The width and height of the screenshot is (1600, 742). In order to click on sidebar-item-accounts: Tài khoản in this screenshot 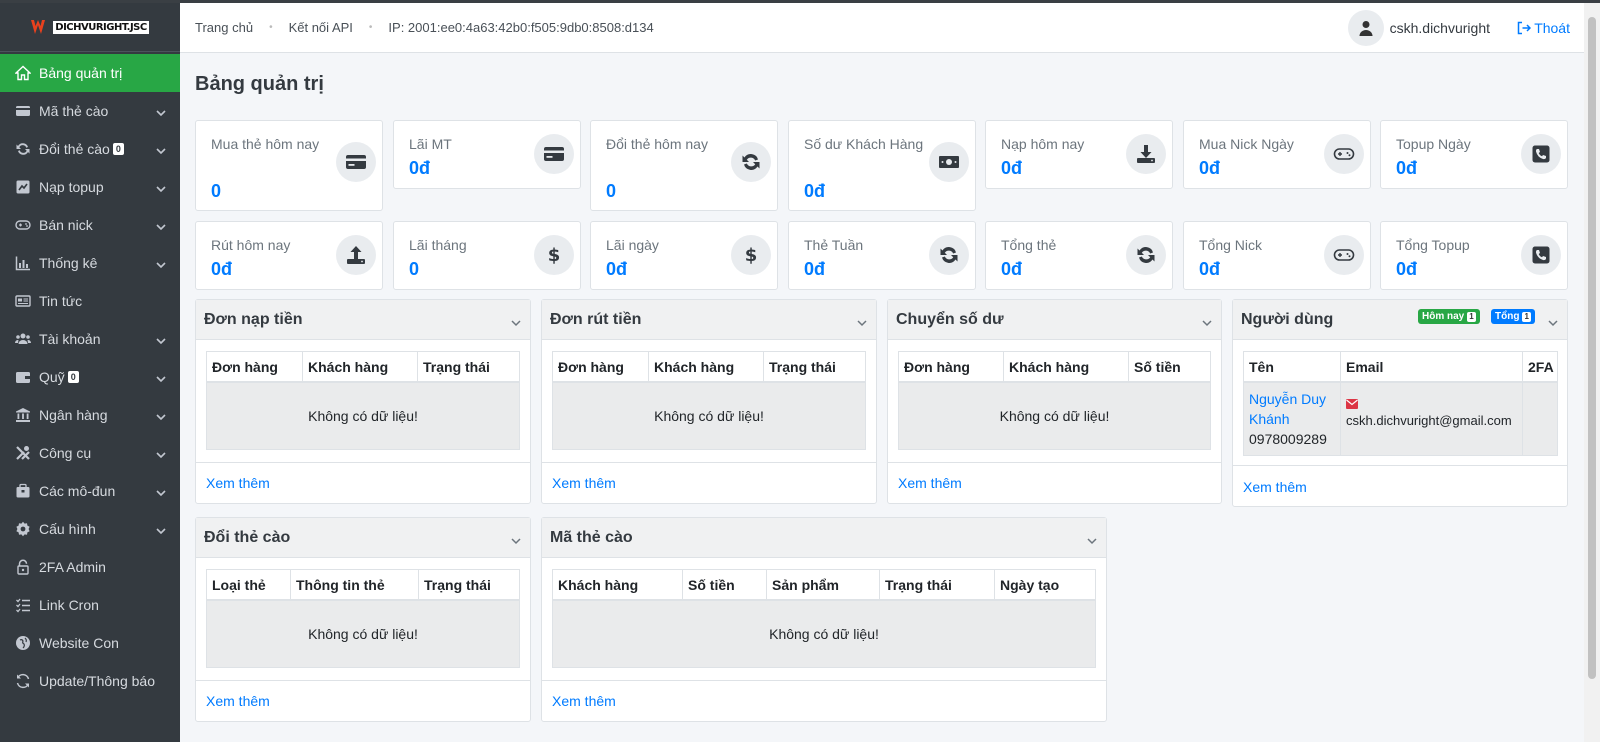, I will do `click(90, 339)`.